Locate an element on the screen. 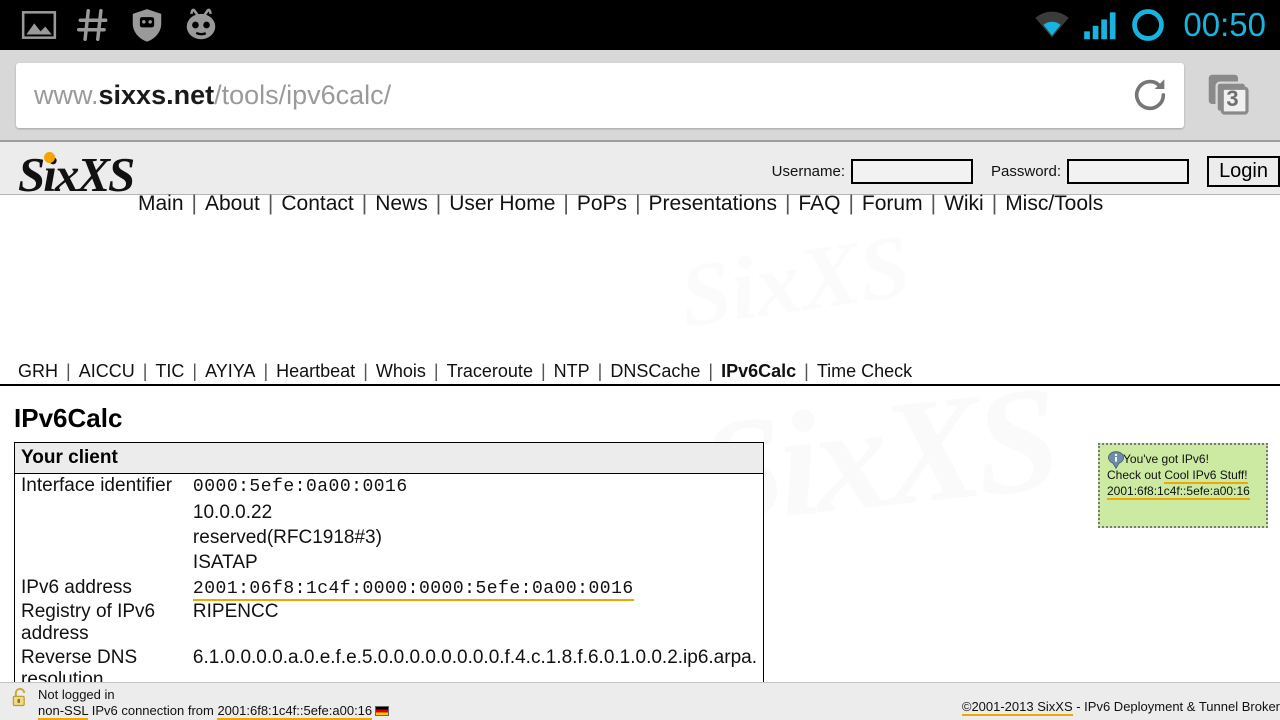  row-label-ipv6-address: IPv6 address is located at coordinates (76, 587).